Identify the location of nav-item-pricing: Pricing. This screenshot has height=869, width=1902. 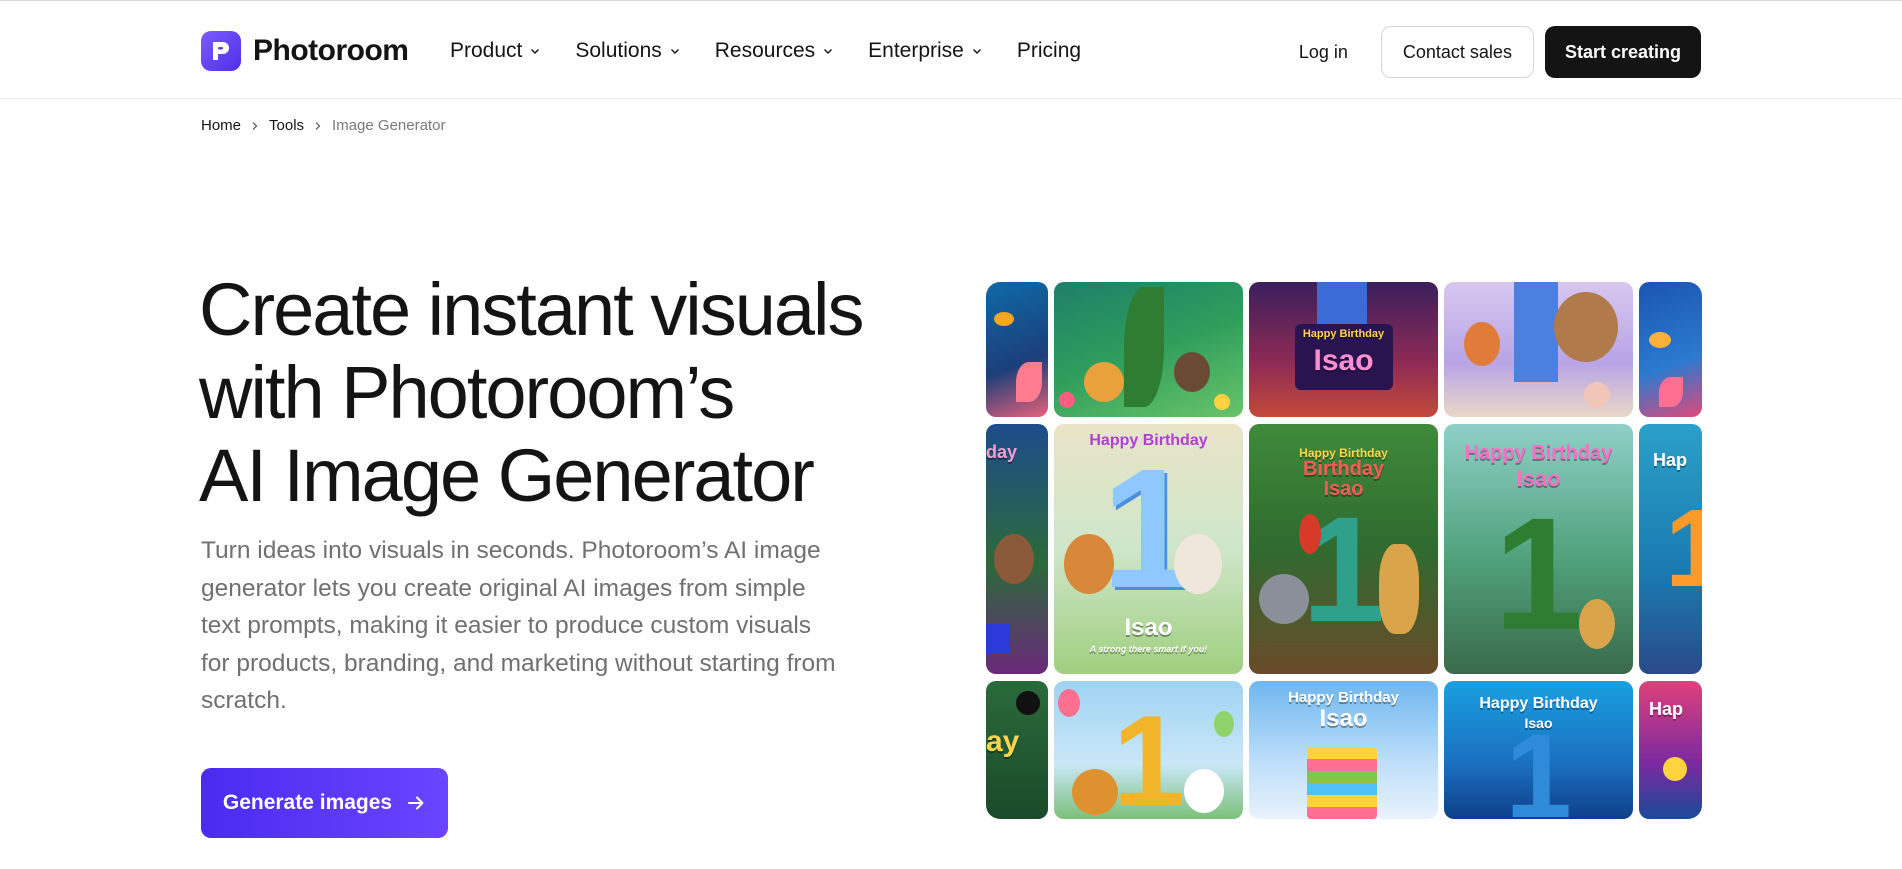
(1049, 51).